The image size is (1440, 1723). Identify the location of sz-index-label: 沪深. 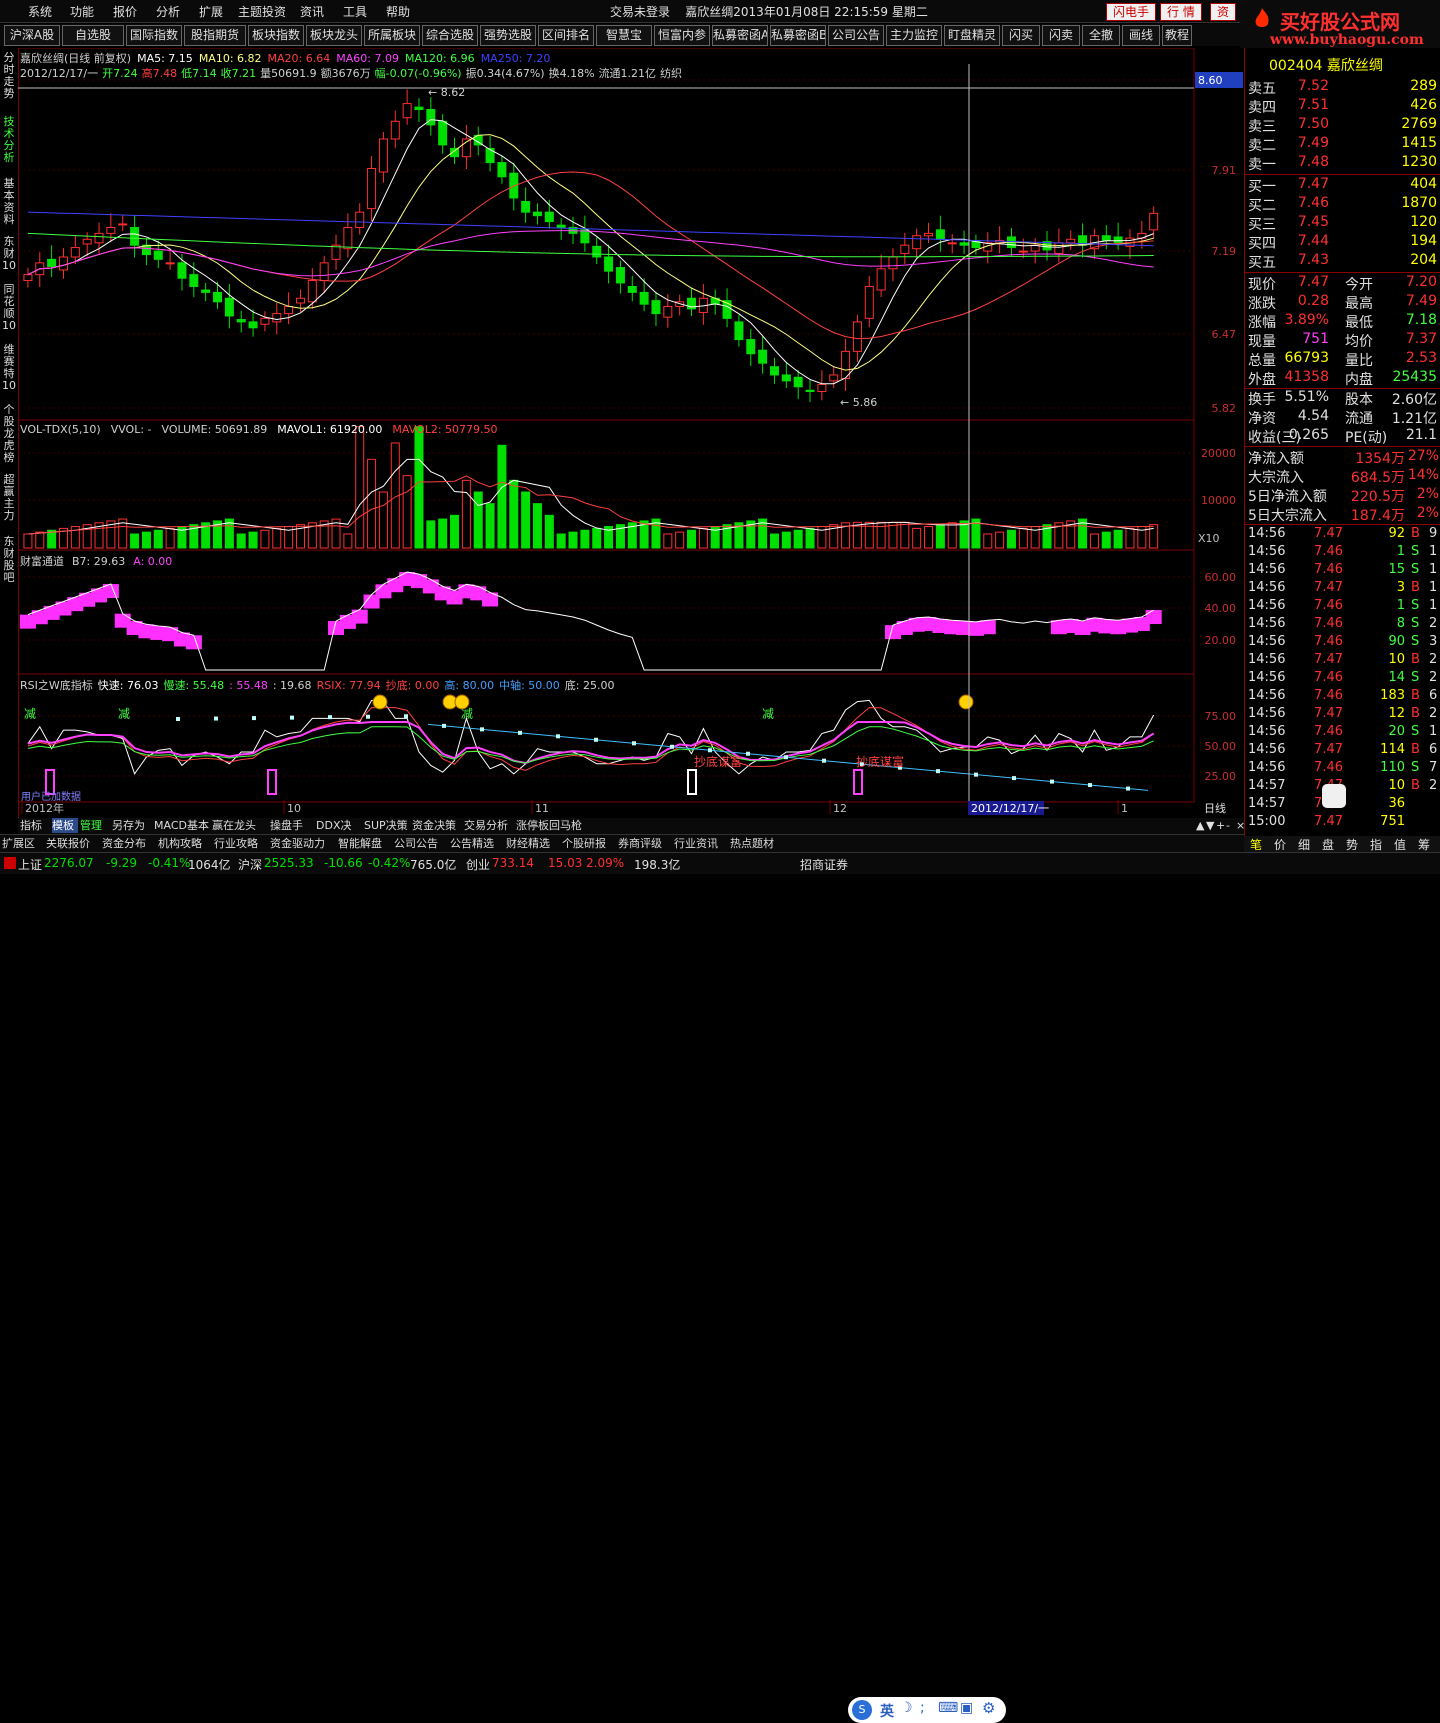
(250, 864).